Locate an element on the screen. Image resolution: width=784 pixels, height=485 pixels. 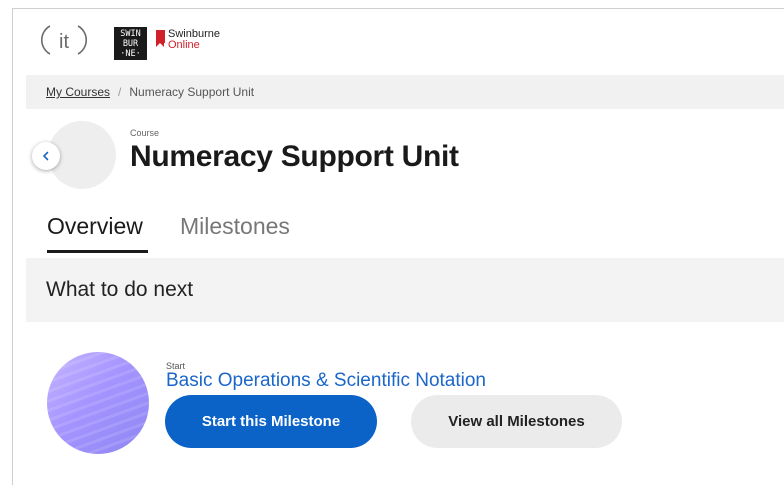
it-logo-text: it is located at coordinates (64, 42).